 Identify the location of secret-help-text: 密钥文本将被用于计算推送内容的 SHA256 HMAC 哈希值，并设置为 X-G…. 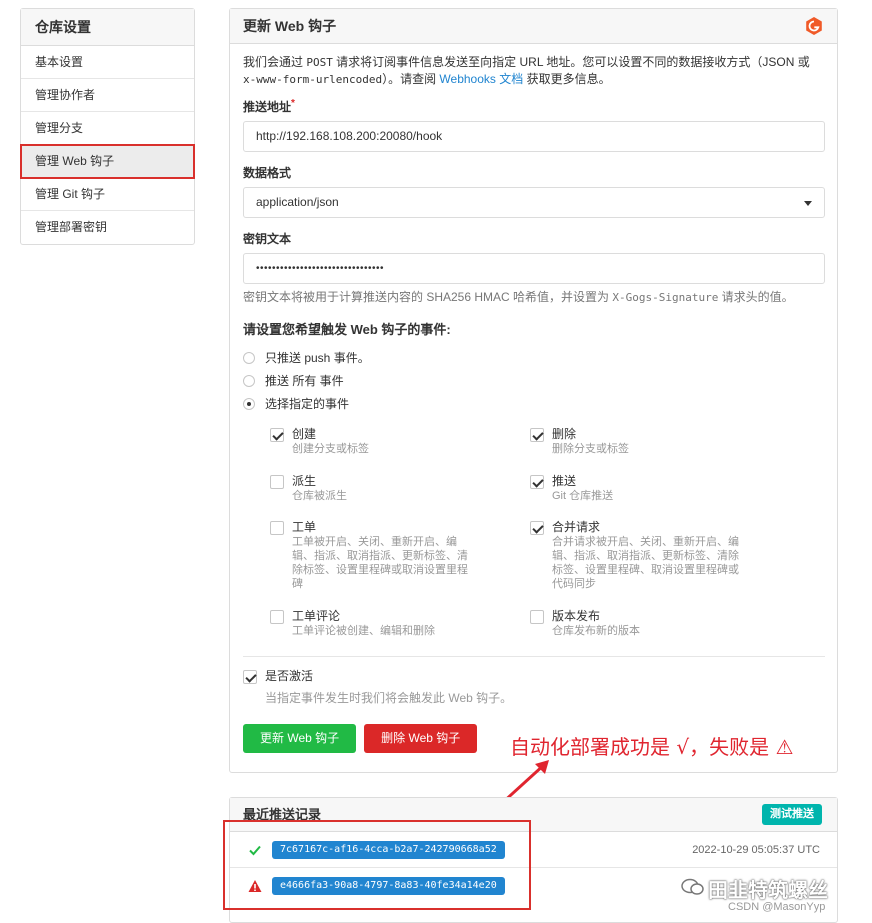
(518, 297).